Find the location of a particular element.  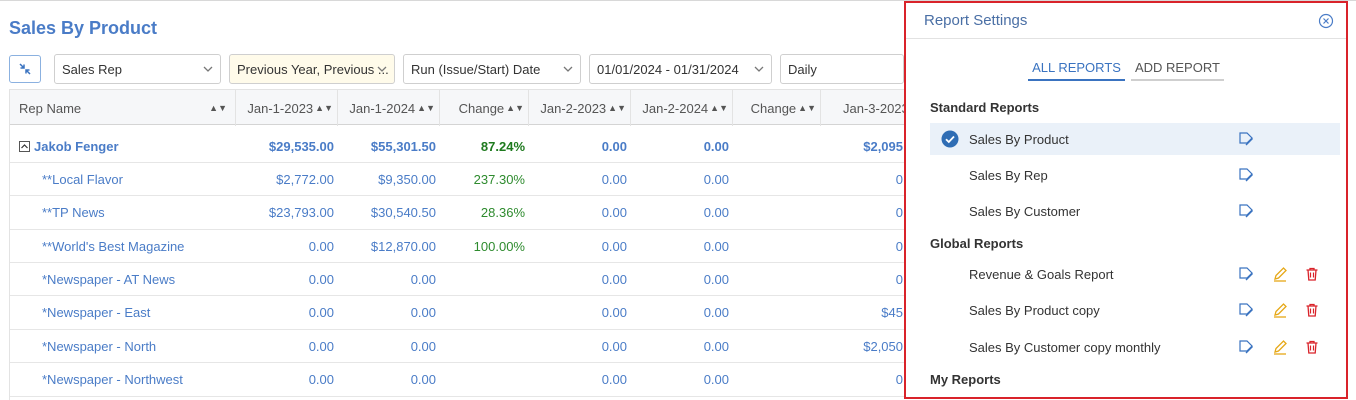

table-cell: $2,095 is located at coordinates (883, 146).